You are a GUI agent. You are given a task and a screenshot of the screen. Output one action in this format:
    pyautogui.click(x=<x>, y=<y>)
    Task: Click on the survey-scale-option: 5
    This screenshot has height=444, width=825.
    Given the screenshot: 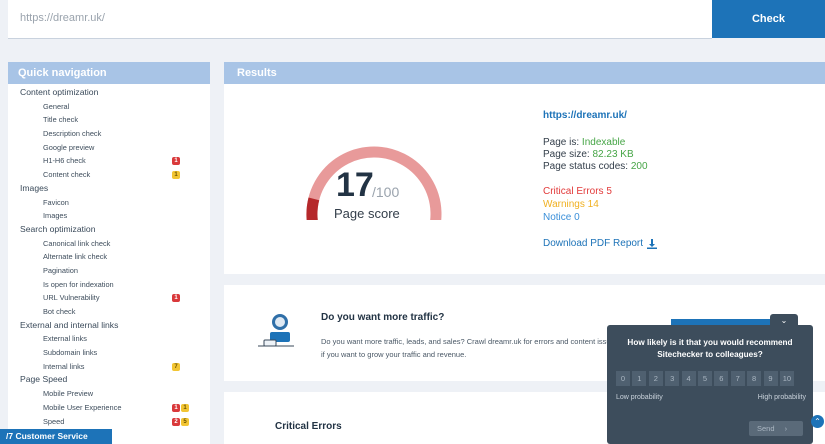 What is the action you would take?
    pyautogui.click(x=704, y=378)
    